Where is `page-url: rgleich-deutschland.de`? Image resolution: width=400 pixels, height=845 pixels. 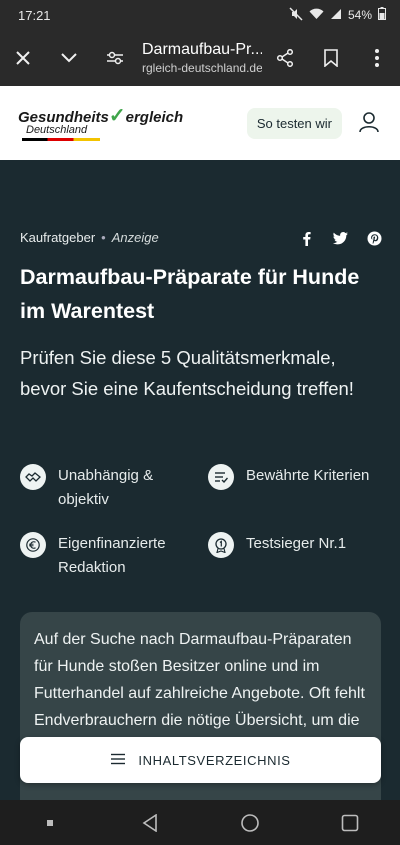
page-url: rgleich-deutschland.de is located at coordinates (202, 68).